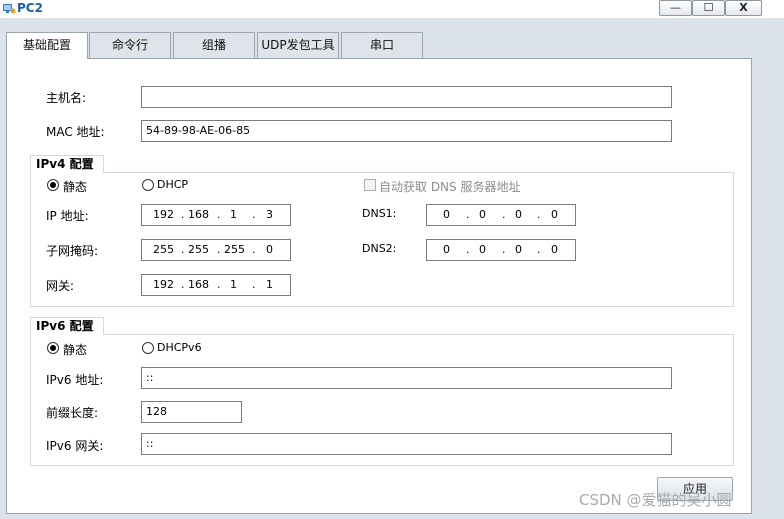 Image resolution: width=784 pixels, height=519 pixels. Describe the element at coordinates (163, 214) in the screenshot. I see `ip-octet: 192` at that location.